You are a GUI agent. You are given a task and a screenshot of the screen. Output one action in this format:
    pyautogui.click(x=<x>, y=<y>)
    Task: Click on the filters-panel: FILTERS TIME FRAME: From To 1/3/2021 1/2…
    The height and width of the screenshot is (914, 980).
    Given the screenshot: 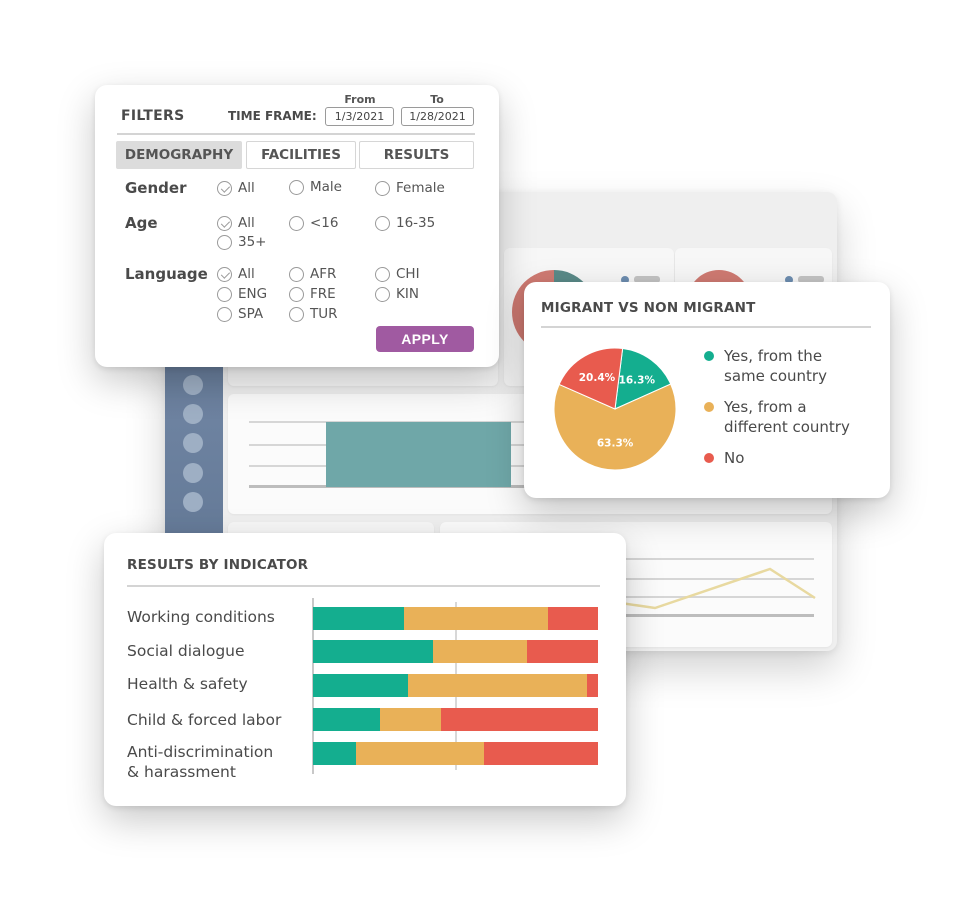 What is the action you would take?
    pyautogui.click(x=297, y=226)
    